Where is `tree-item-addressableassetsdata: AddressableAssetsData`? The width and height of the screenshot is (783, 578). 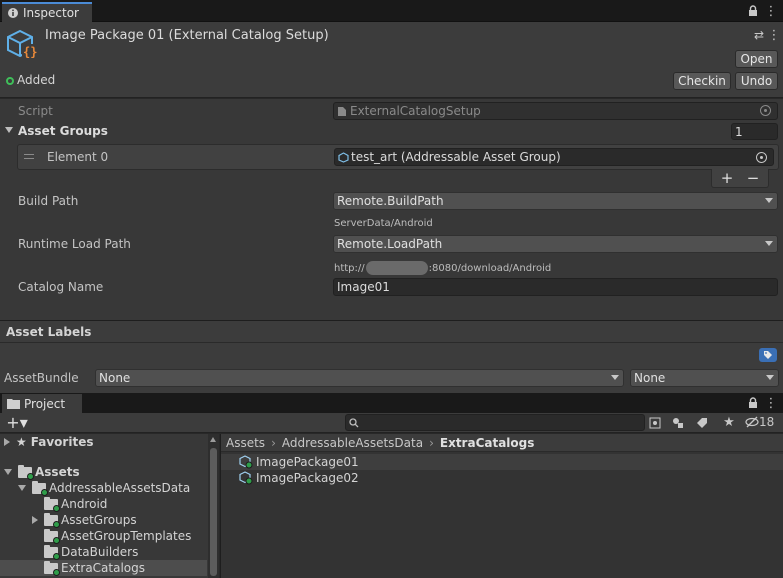 tree-item-addressableassetsdata: AddressableAssetsData is located at coordinates (104, 488).